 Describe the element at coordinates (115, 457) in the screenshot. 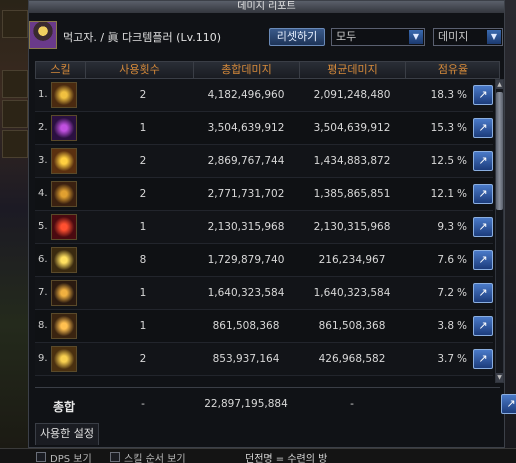

I see `skill-order-checkbox` at that location.